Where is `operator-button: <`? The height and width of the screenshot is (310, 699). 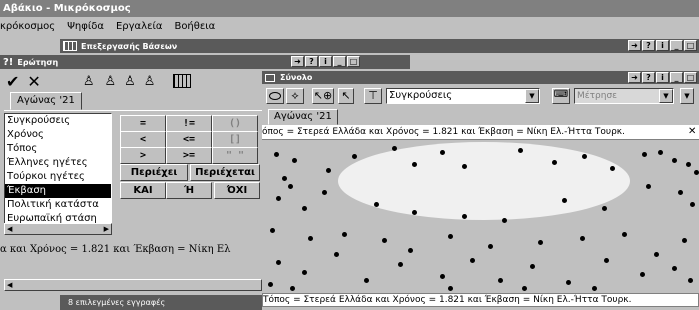
operator-button: < is located at coordinates (143, 139).